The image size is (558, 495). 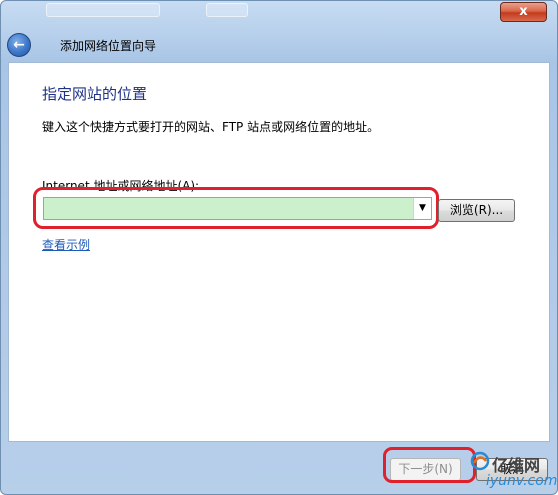 I want to click on watermark-logo: 亿维网 iyunv.com, so click(x=514, y=471).